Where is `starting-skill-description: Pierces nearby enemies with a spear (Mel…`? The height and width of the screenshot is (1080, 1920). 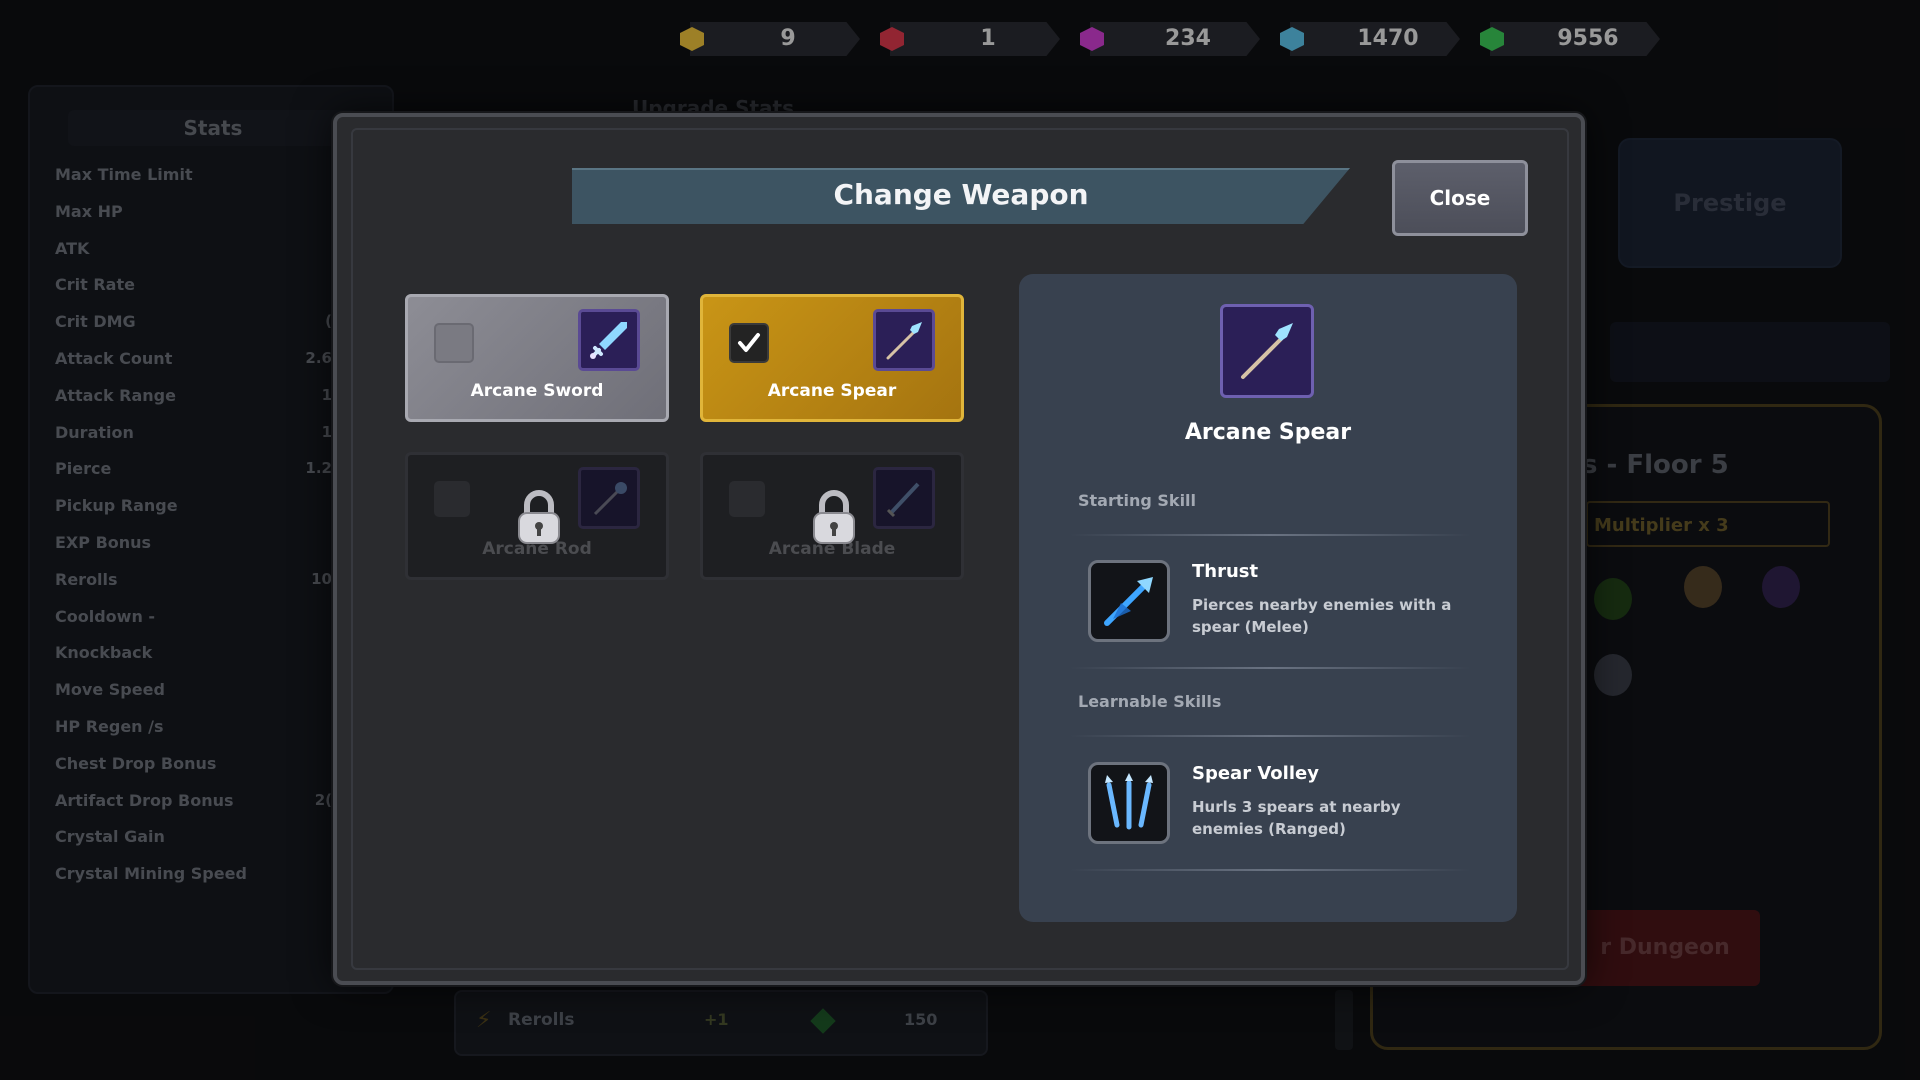 starting-skill-description: Pierces nearby enemies with a spear (Mel… is located at coordinates (1322, 616).